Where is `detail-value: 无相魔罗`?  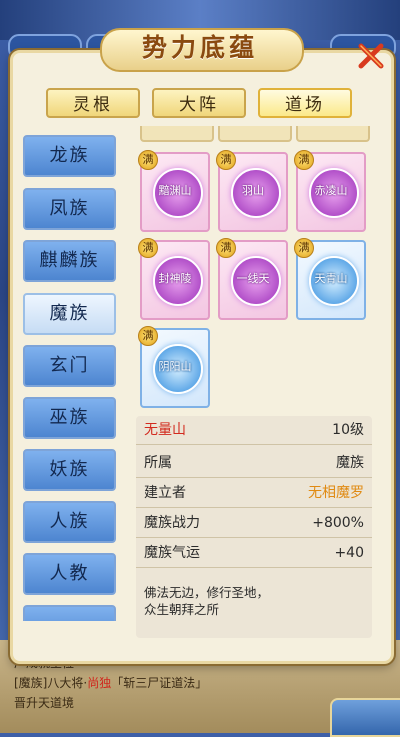
detail-value: 无相魔罗 is located at coordinates (336, 493).